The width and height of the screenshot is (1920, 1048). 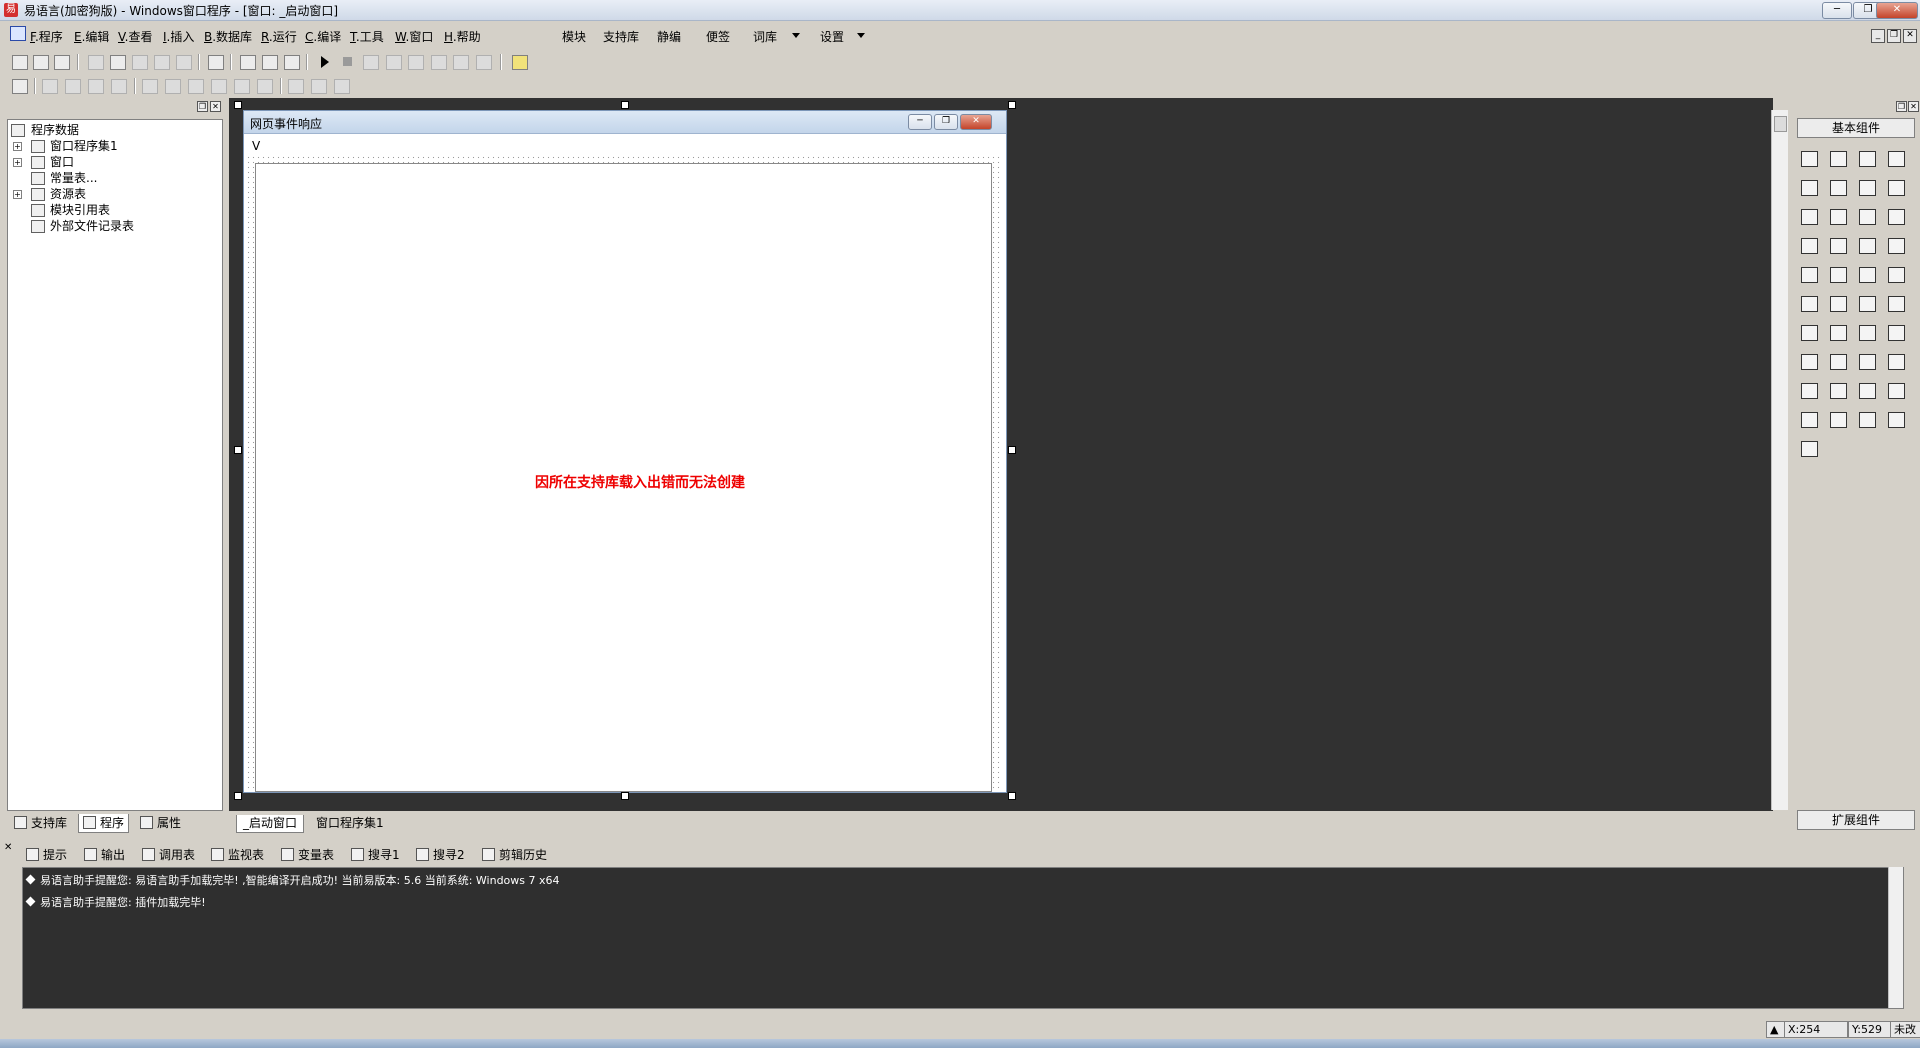 What do you see at coordinates (1867, 246) in the screenshot?
I see `scrollbar-icon` at bounding box center [1867, 246].